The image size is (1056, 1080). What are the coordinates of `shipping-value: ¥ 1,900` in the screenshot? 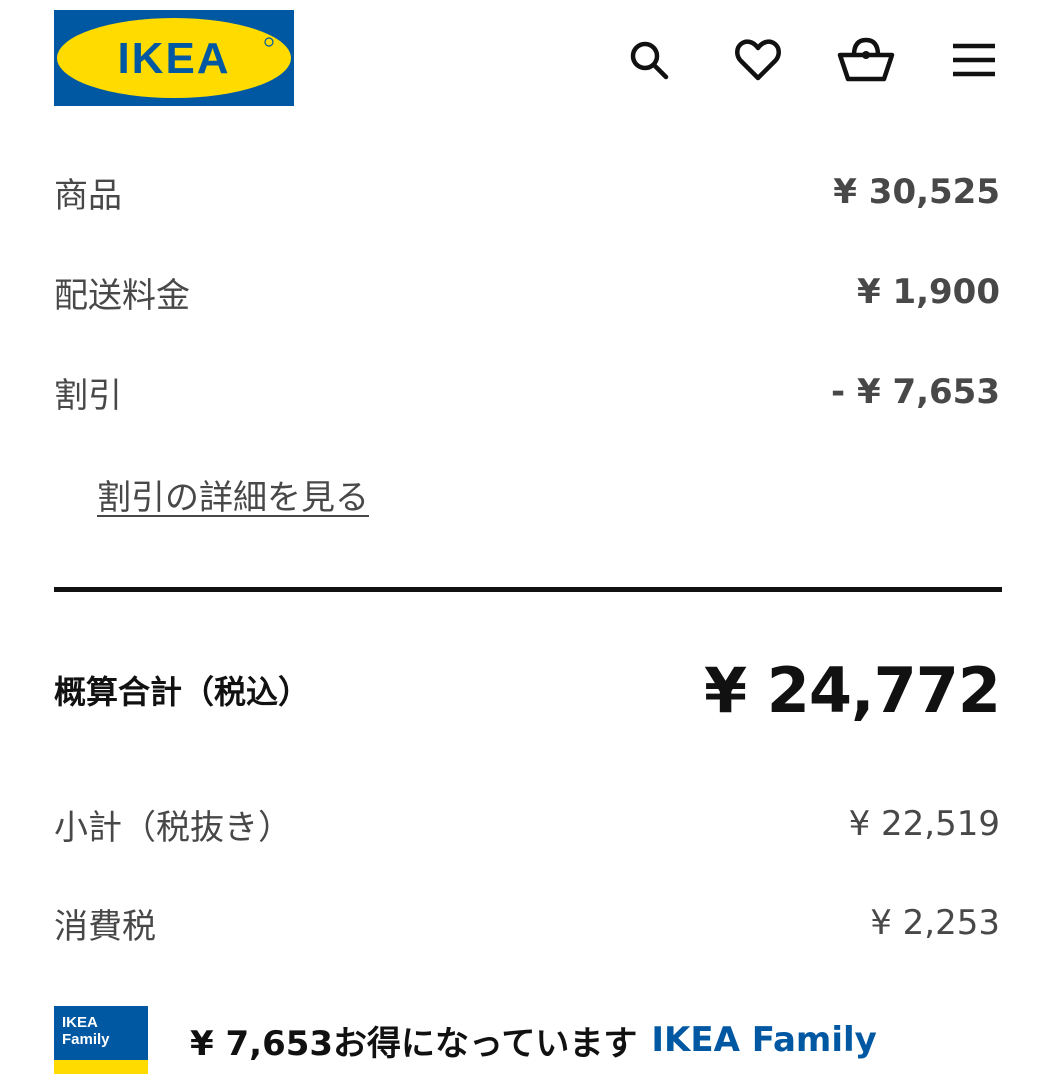 It's located at (928, 292).